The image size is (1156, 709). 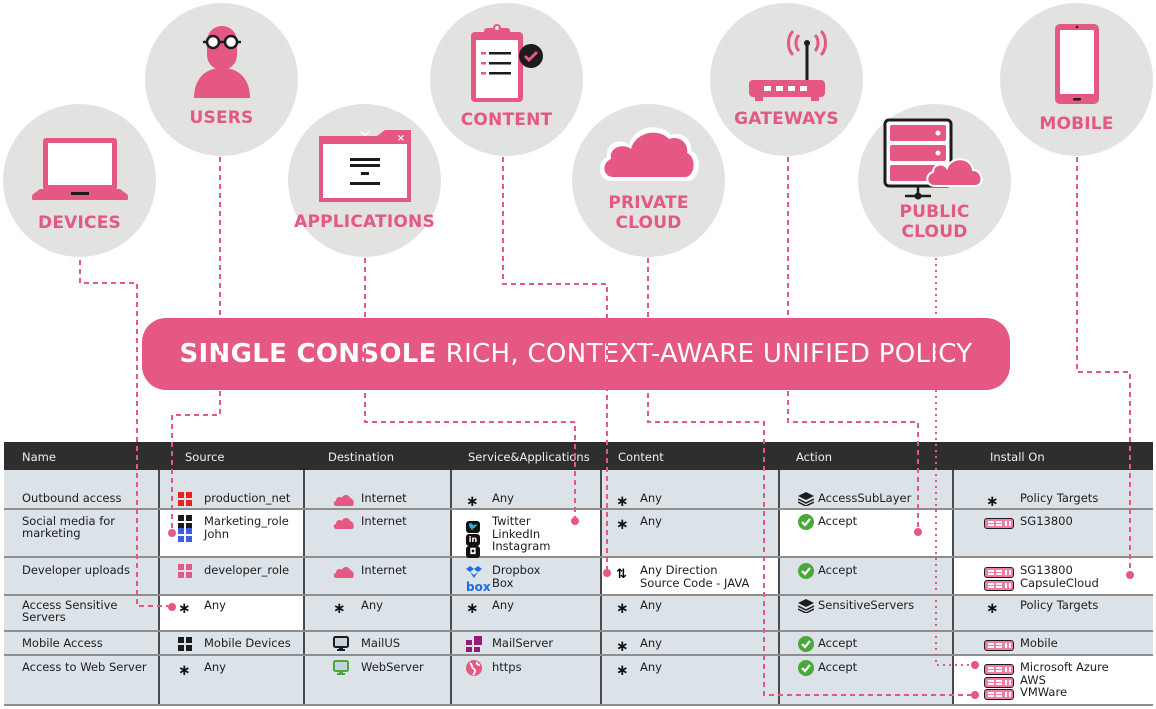 What do you see at coordinates (246, 570) in the screenshot?
I see `source-value: developer_role` at bounding box center [246, 570].